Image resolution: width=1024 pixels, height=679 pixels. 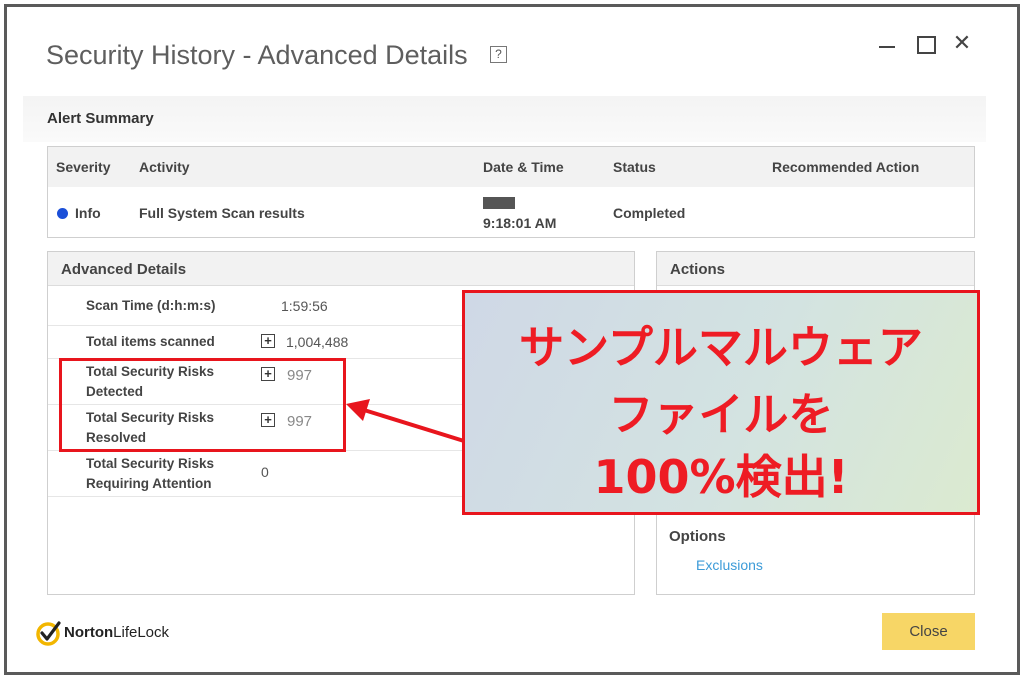 I want to click on items-scanned-label: Total items scanned, so click(x=150, y=341).